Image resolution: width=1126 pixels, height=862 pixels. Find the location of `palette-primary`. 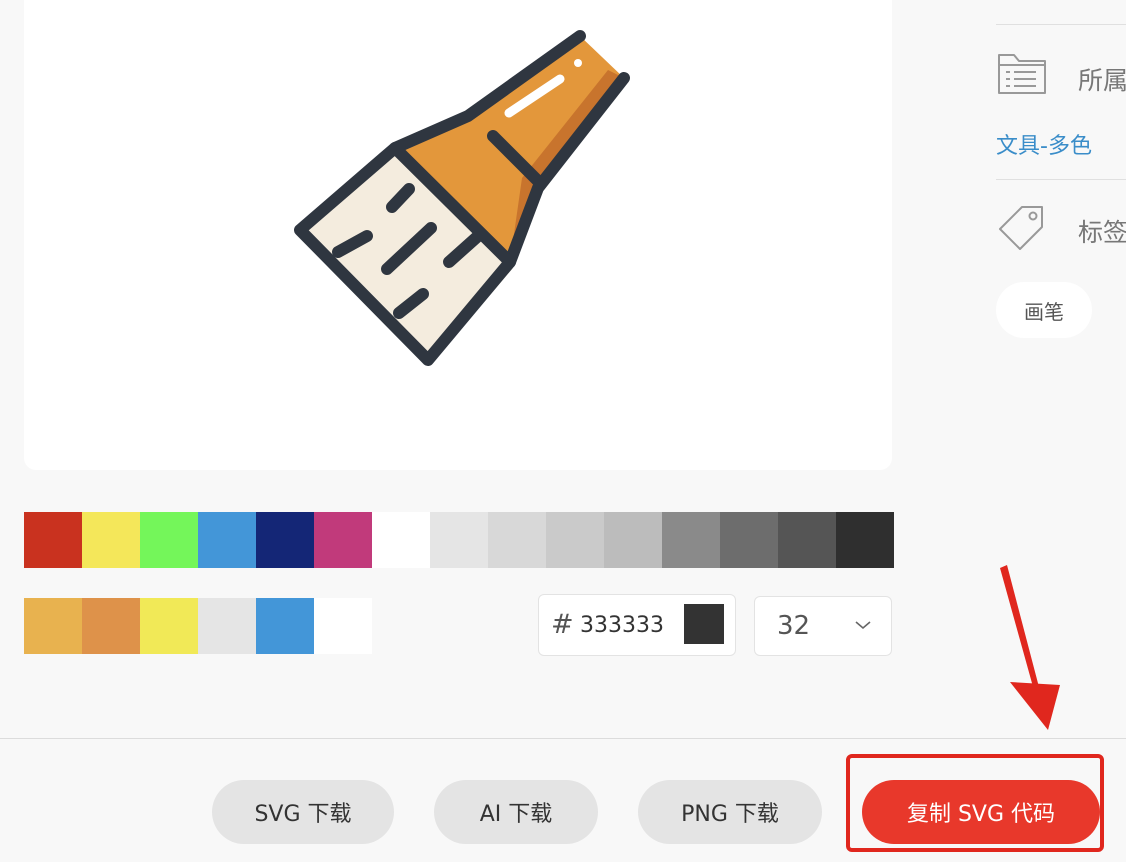

palette-primary is located at coordinates (459, 540).